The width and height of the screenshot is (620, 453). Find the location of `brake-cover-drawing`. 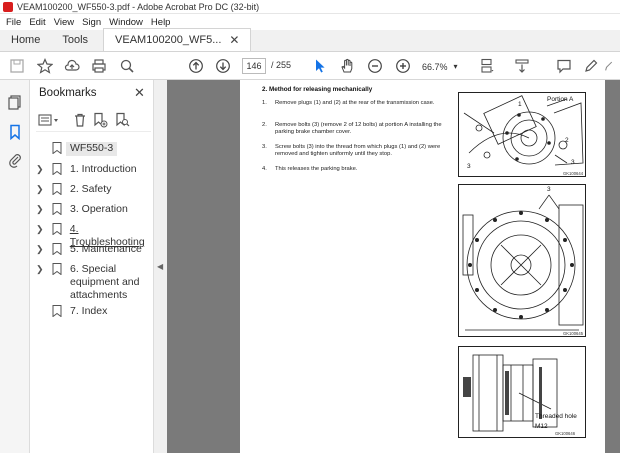

brake-cover-drawing is located at coordinates (523, 262).